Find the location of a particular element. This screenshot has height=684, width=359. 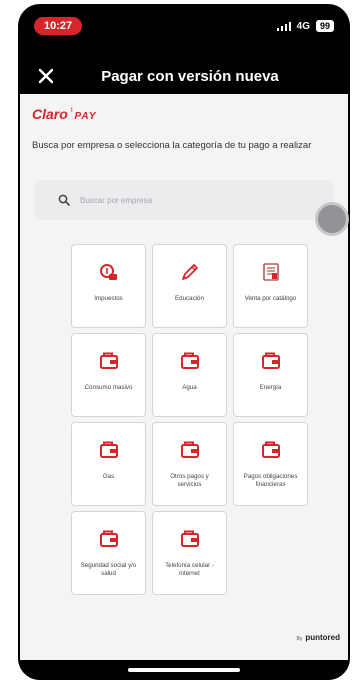

home-indicator is located at coordinates (184, 670).